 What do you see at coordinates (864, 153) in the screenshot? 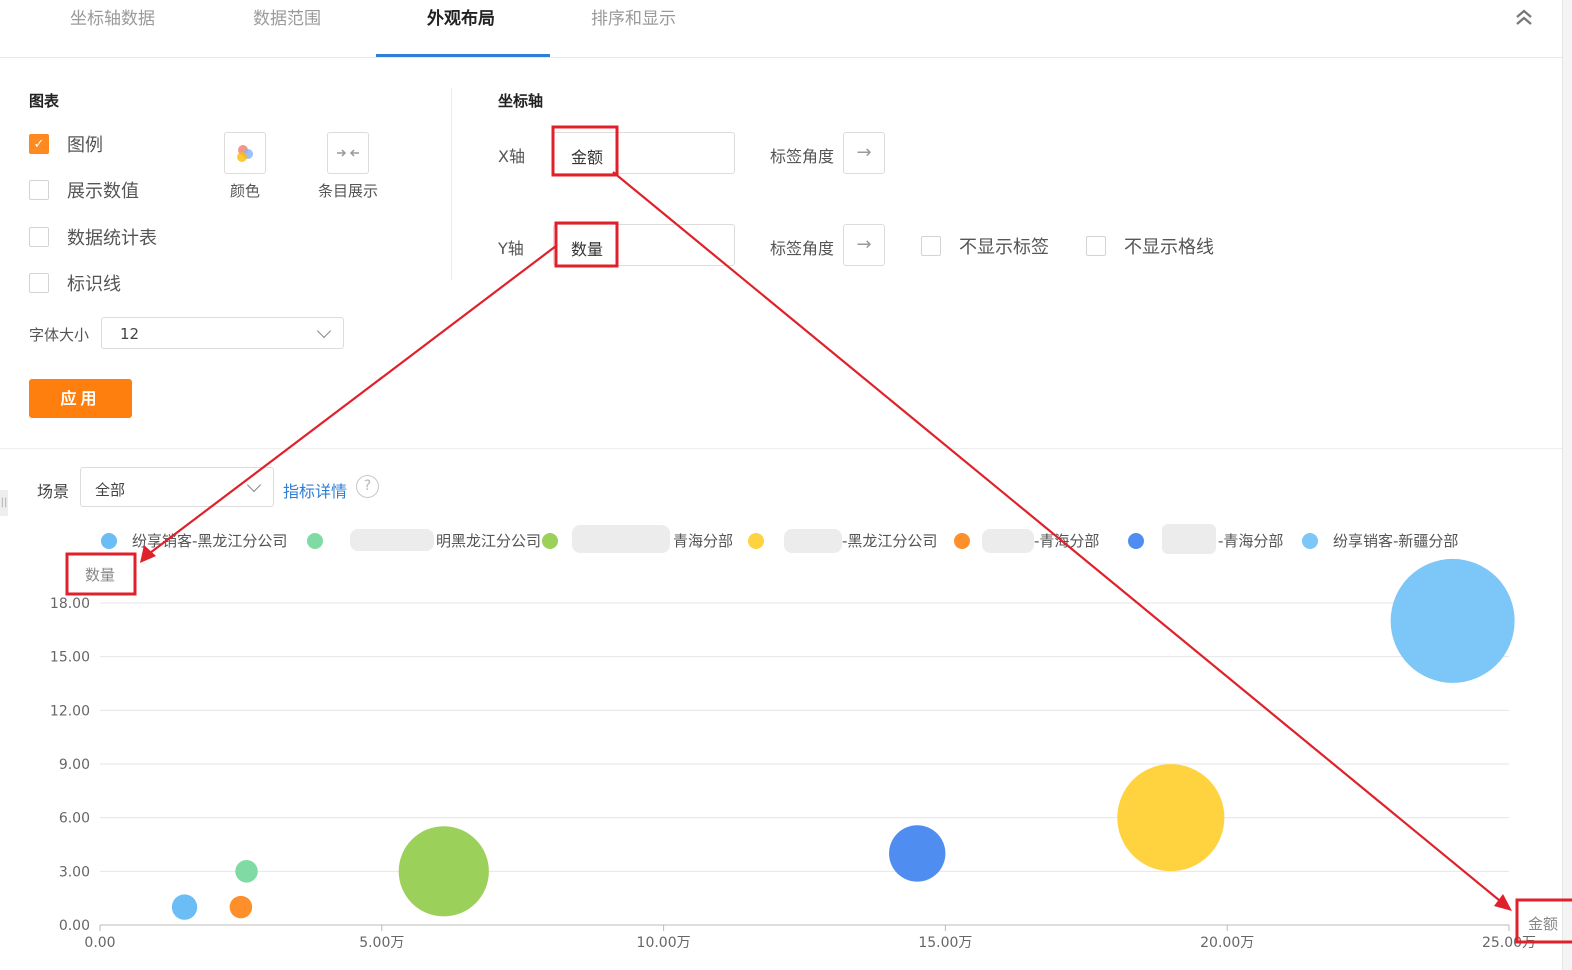
I see `x-label-angle-arrow-icon: →` at bounding box center [864, 153].